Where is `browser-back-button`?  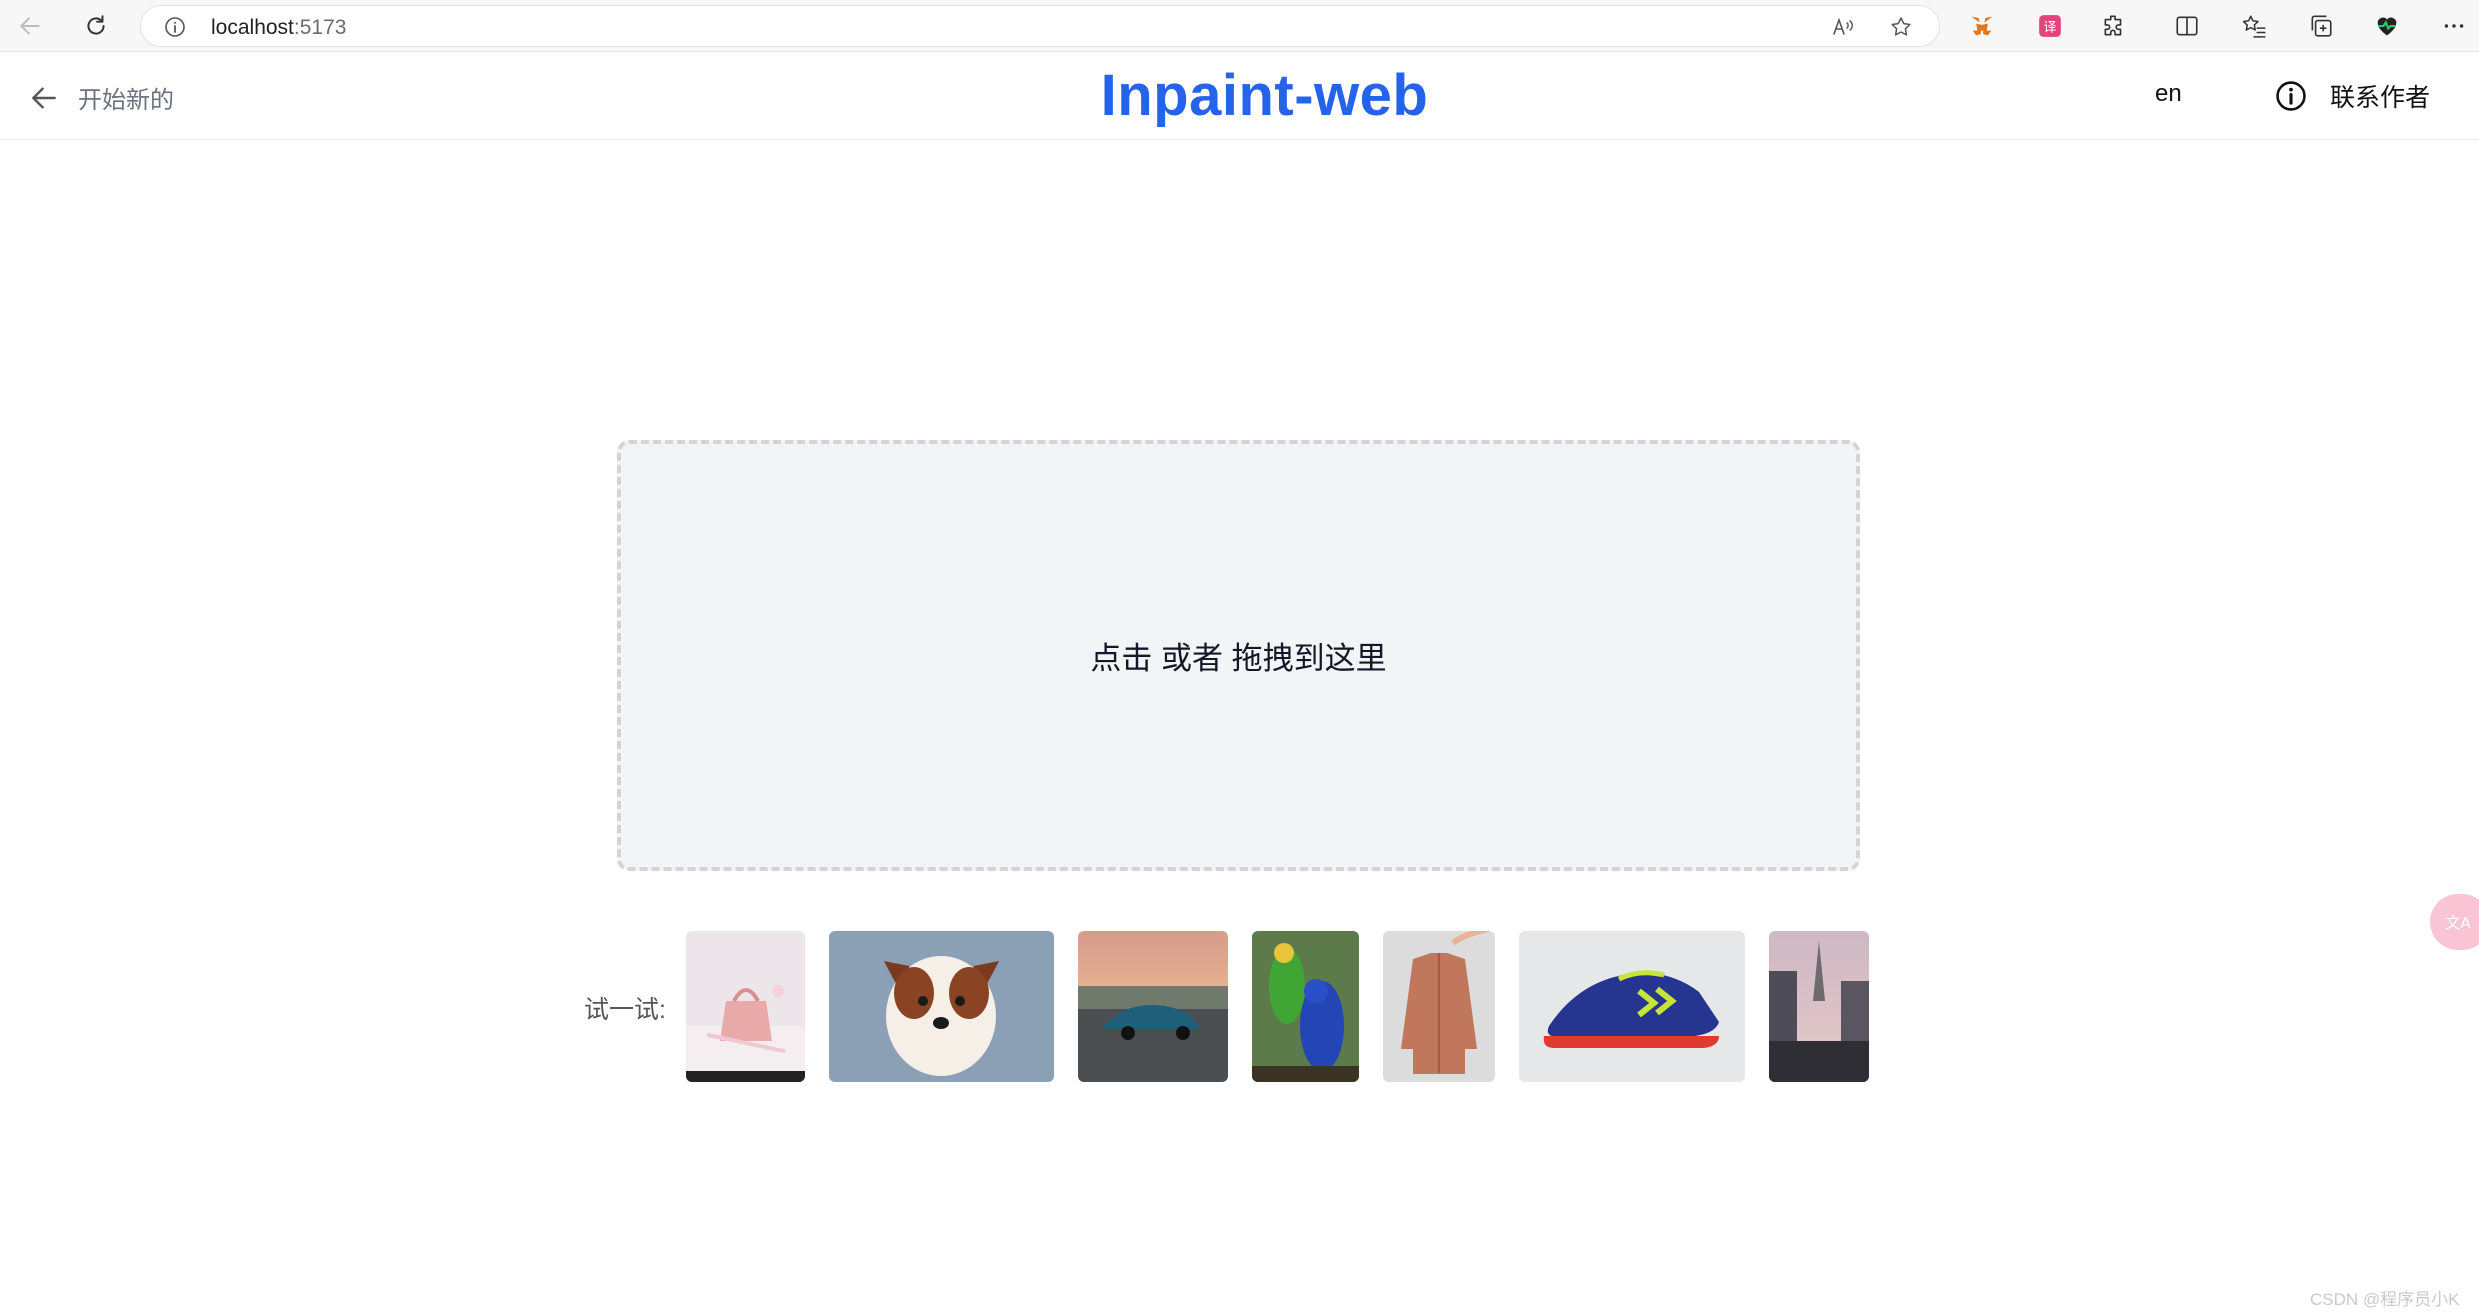
browser-back-button is located at coordinates (30, 26).